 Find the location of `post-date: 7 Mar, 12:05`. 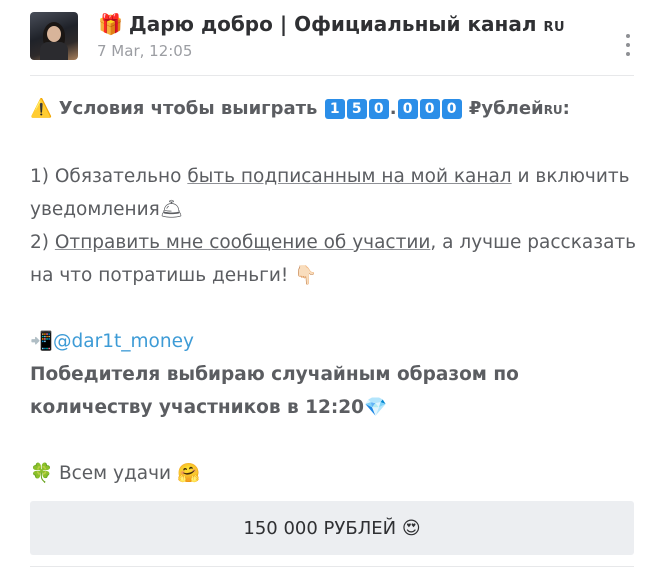

post-date: 7 Mar, 12:05 is located at coordinates (145, 51).